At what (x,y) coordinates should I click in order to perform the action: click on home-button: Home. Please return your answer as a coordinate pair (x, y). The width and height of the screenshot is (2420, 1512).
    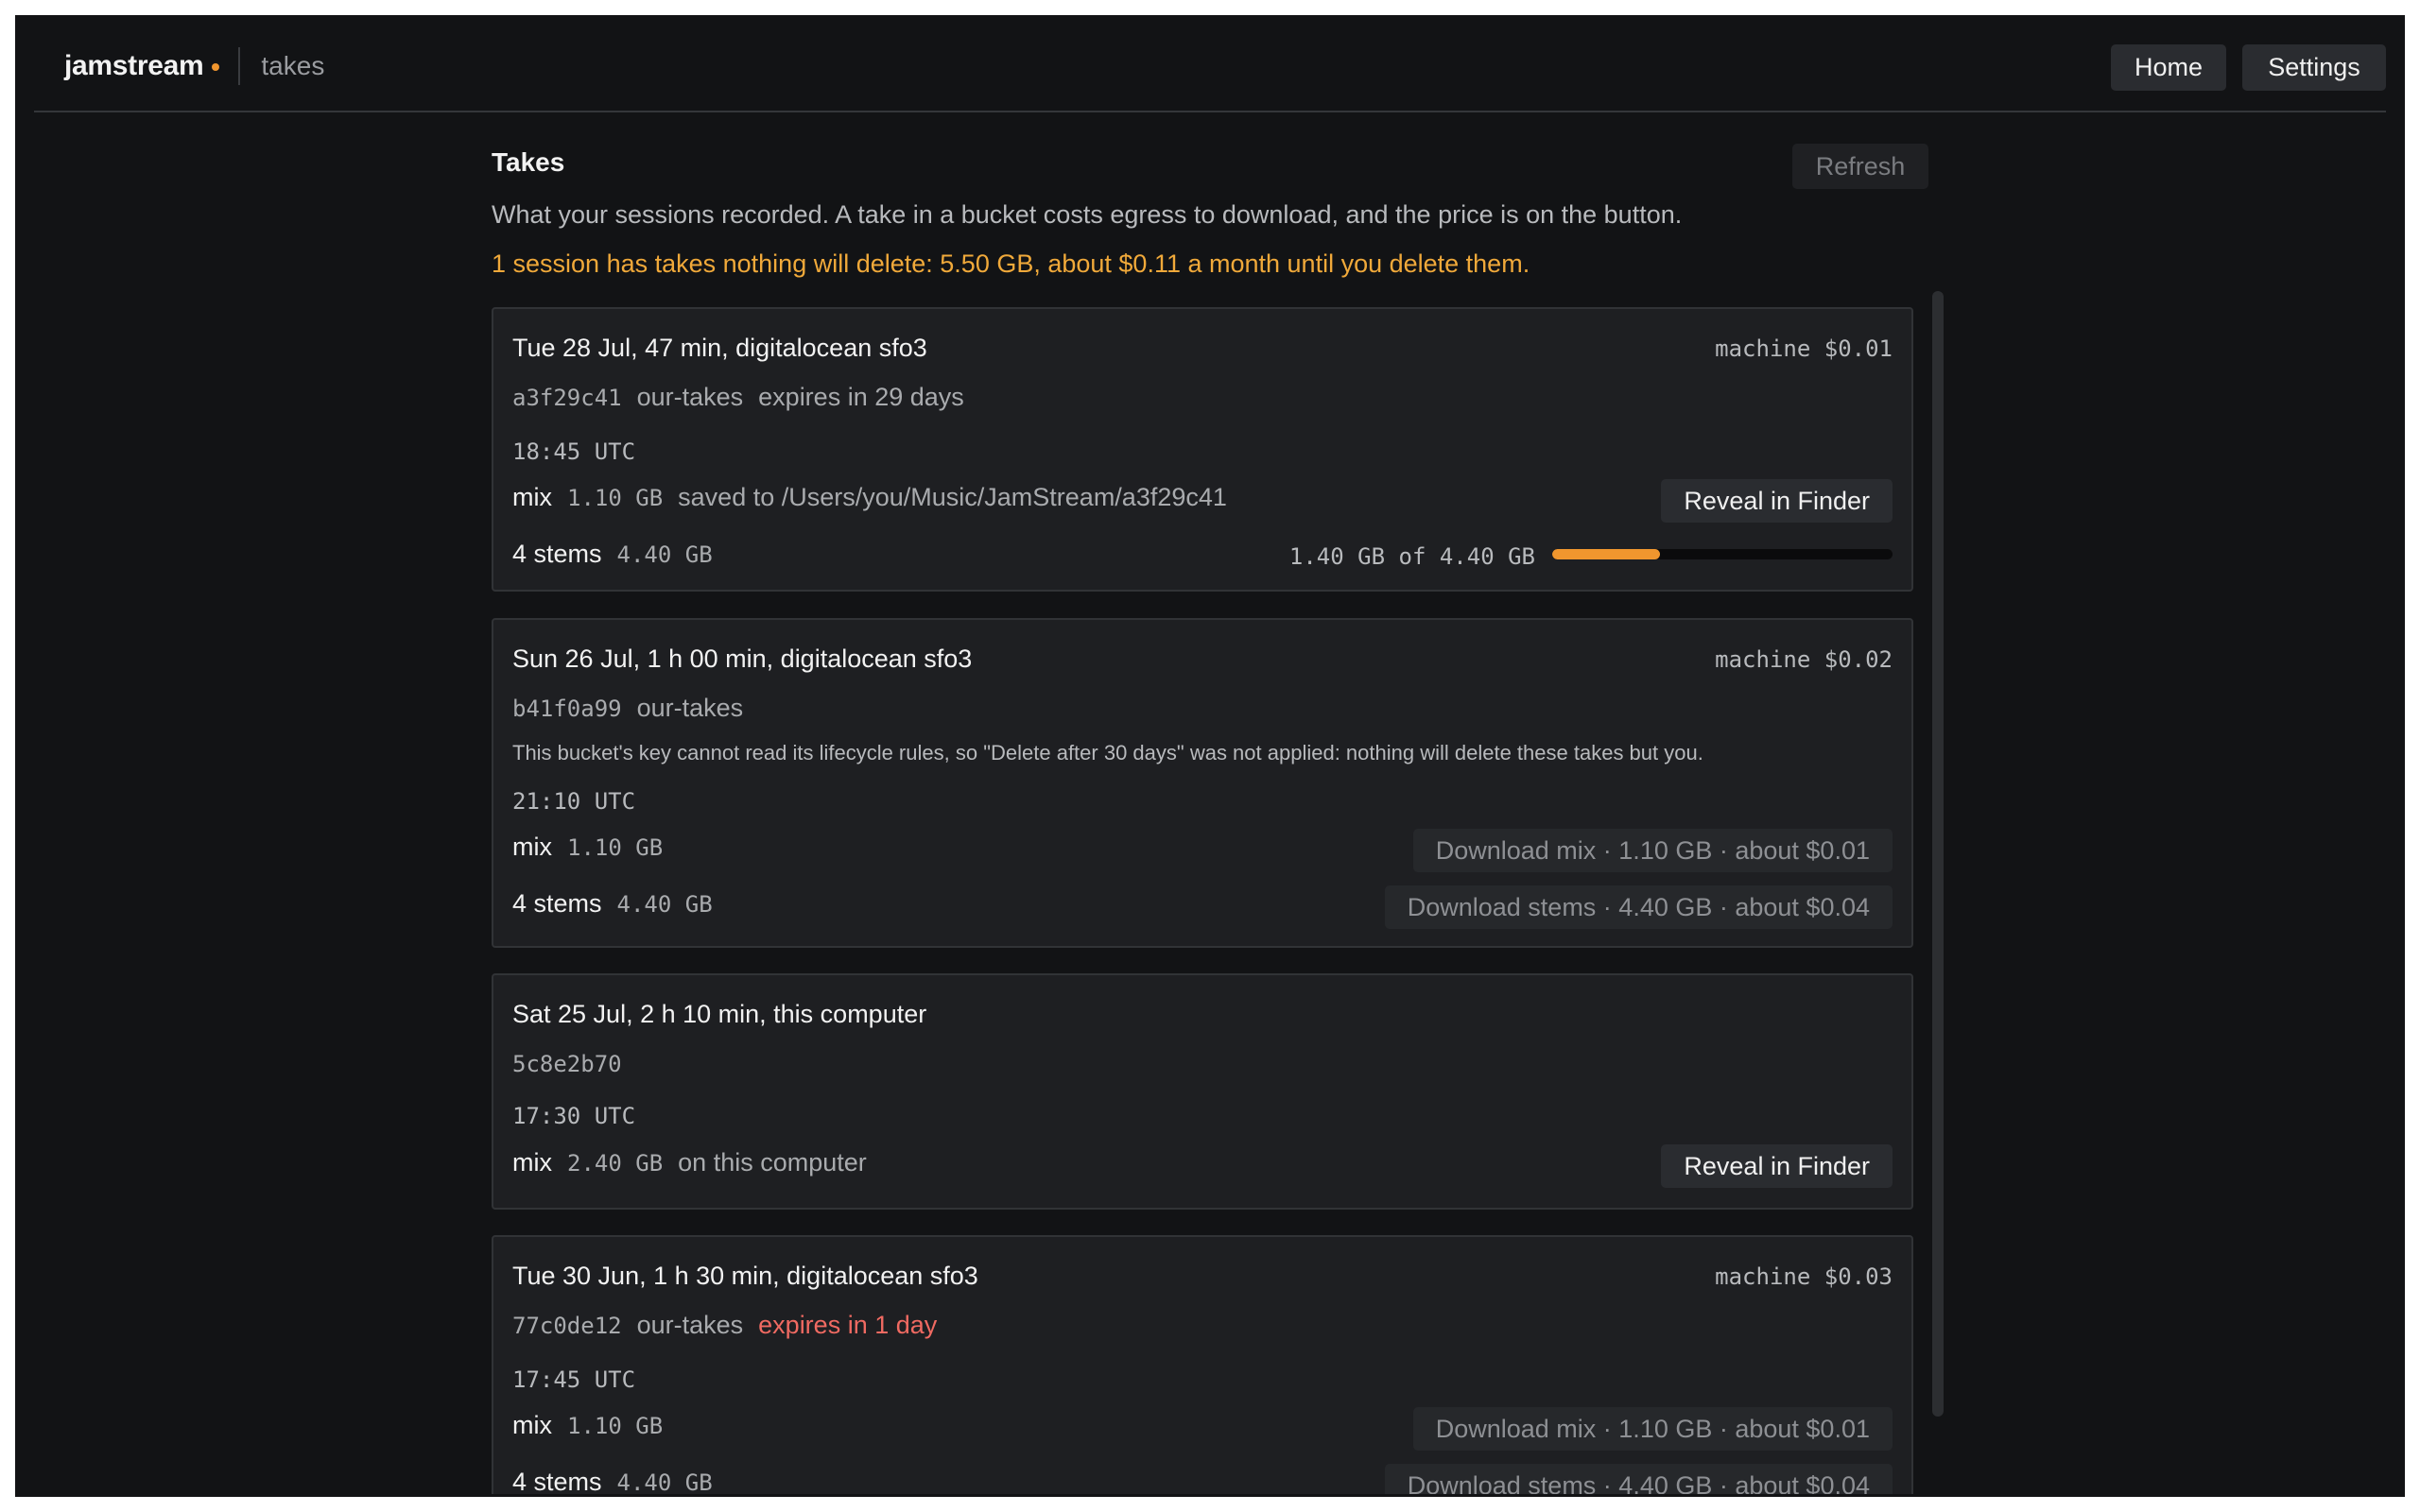
    Looking at the image, I should click on (2168, 67).